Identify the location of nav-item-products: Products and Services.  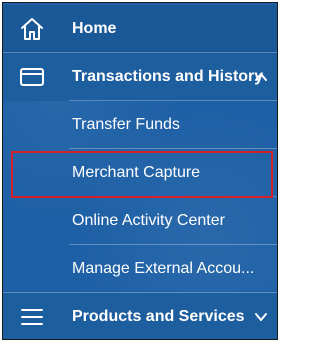
(140, 316).